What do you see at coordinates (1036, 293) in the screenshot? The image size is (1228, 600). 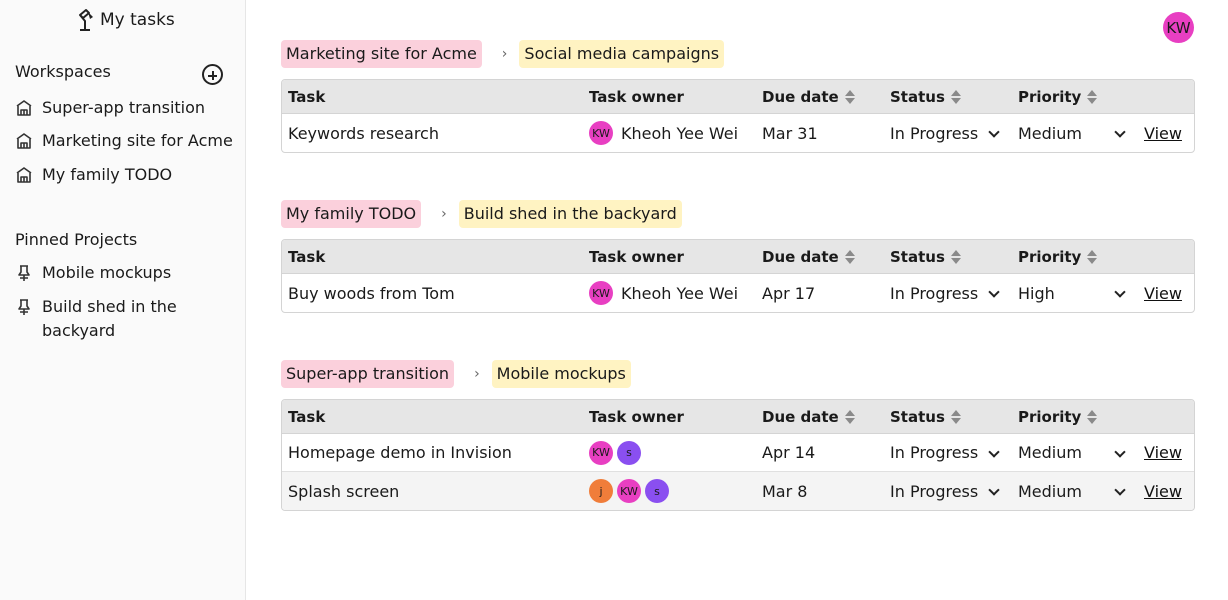 I see `priority-value: High` at bounding box center [1036, 293].